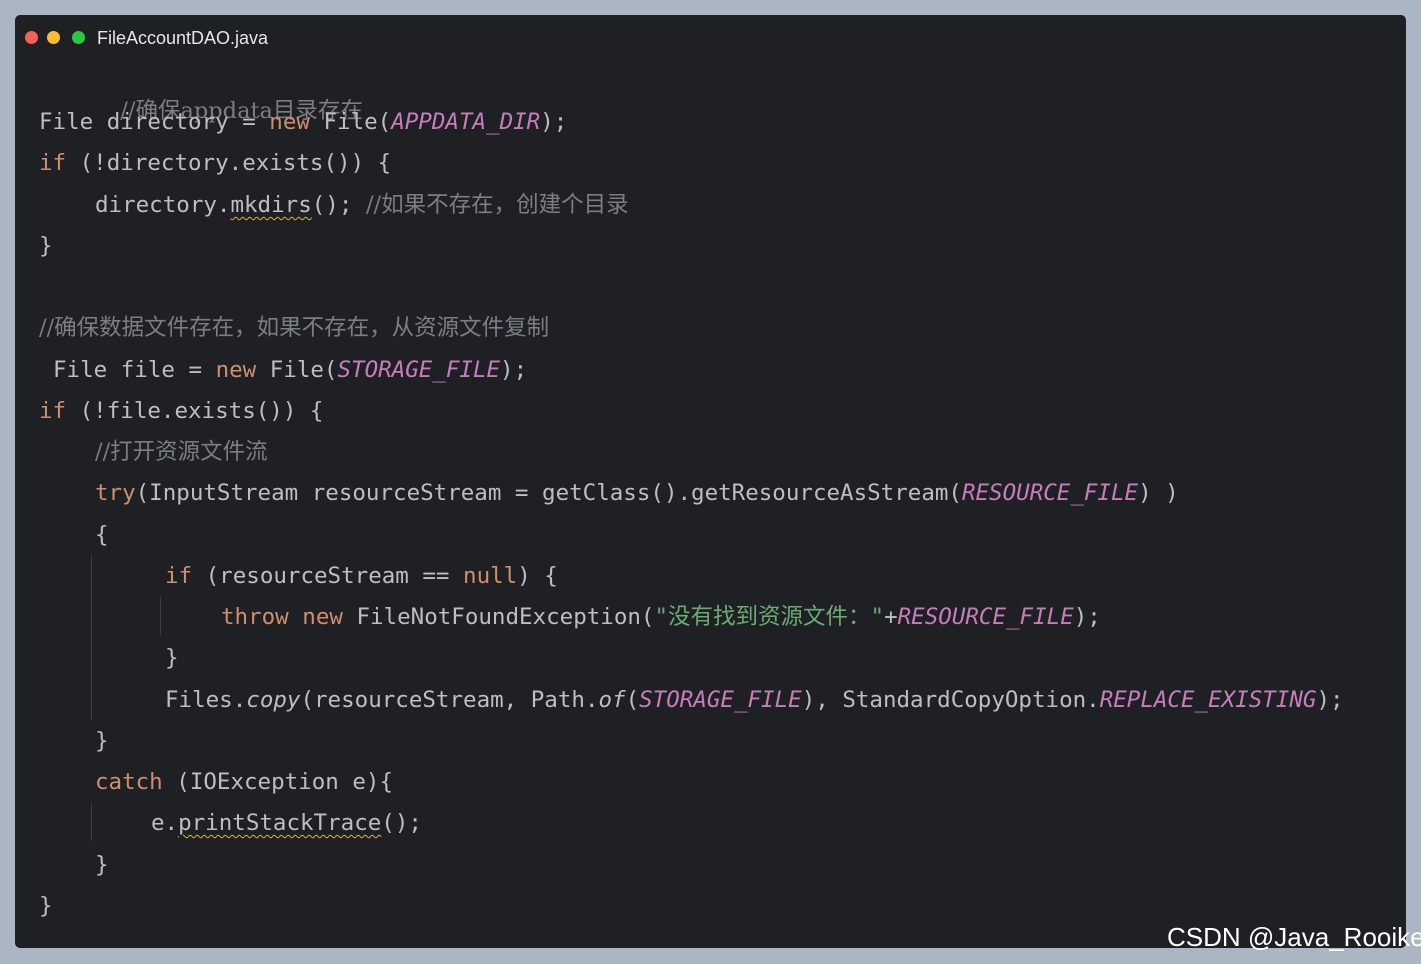 The width and height of the screenshot is (1421, 964). Describe the element at coordinates (154, 122) in the screenshot. I see `code-text: File directory =` at that location.